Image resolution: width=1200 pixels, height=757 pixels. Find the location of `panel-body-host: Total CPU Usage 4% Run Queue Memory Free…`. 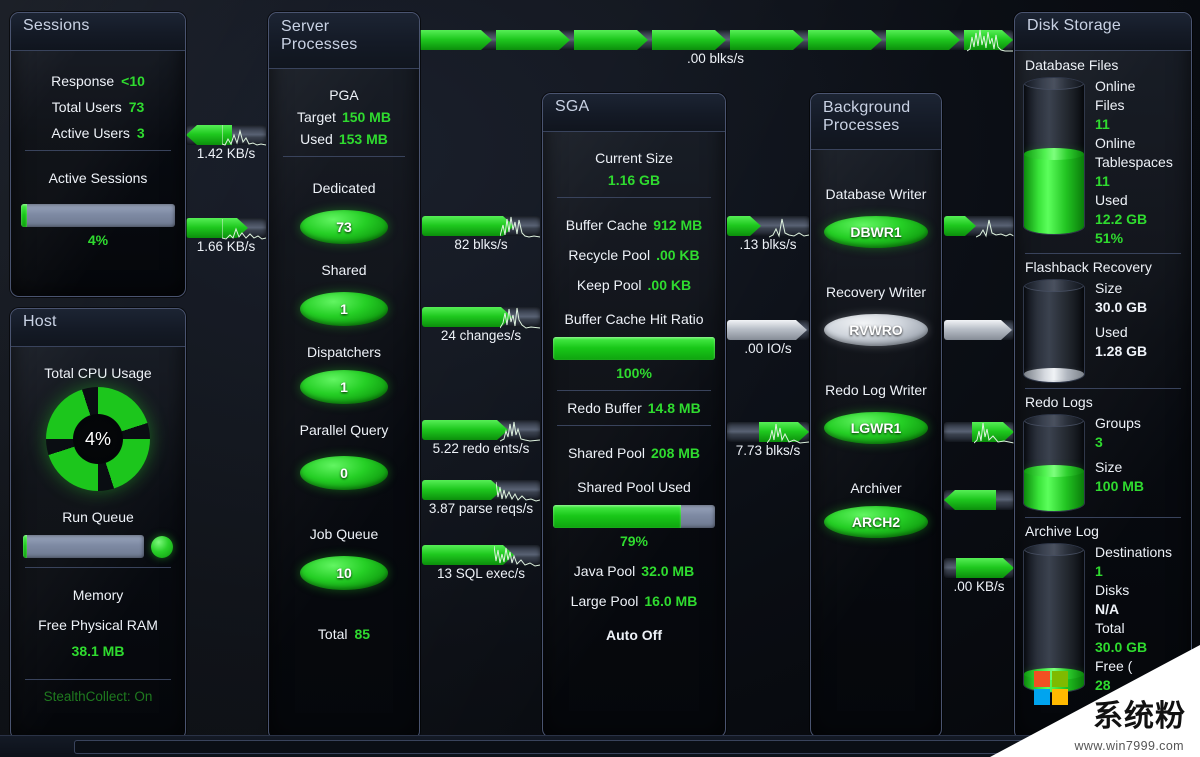

panel-body-host: Total CPU Usage 4% Run Queue Memory Free… is located at coordinates (98, 543).